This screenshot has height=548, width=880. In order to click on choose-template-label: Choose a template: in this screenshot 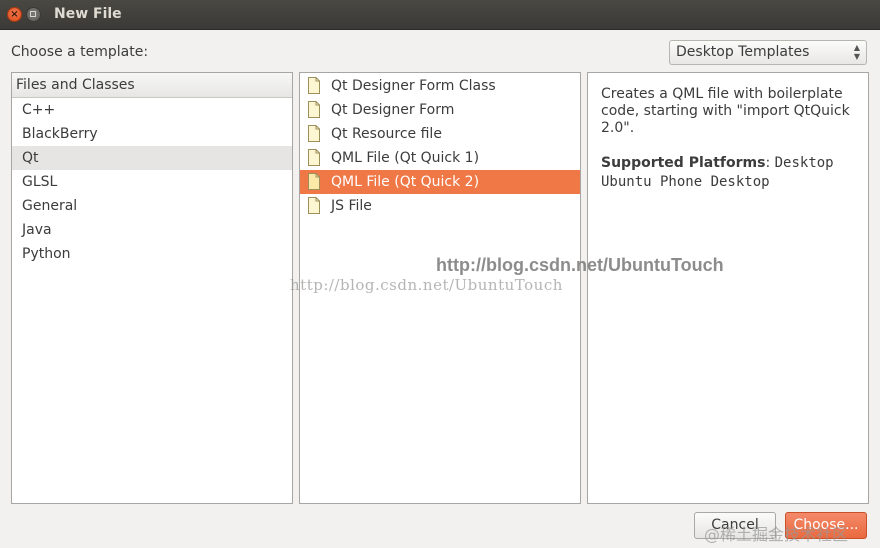, I will do `click(80, 52)`.